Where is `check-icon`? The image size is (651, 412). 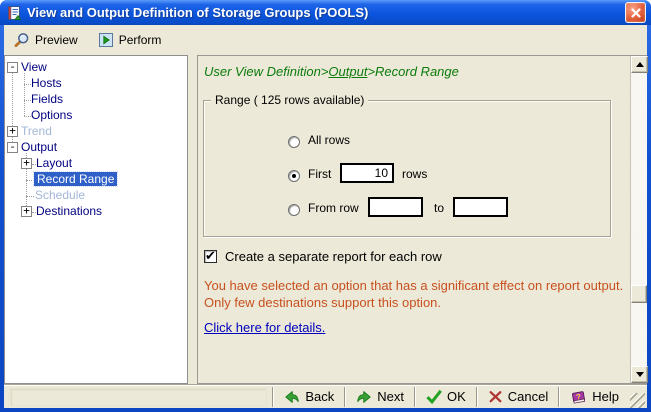
check-icon is located at coordinates (434, 397).